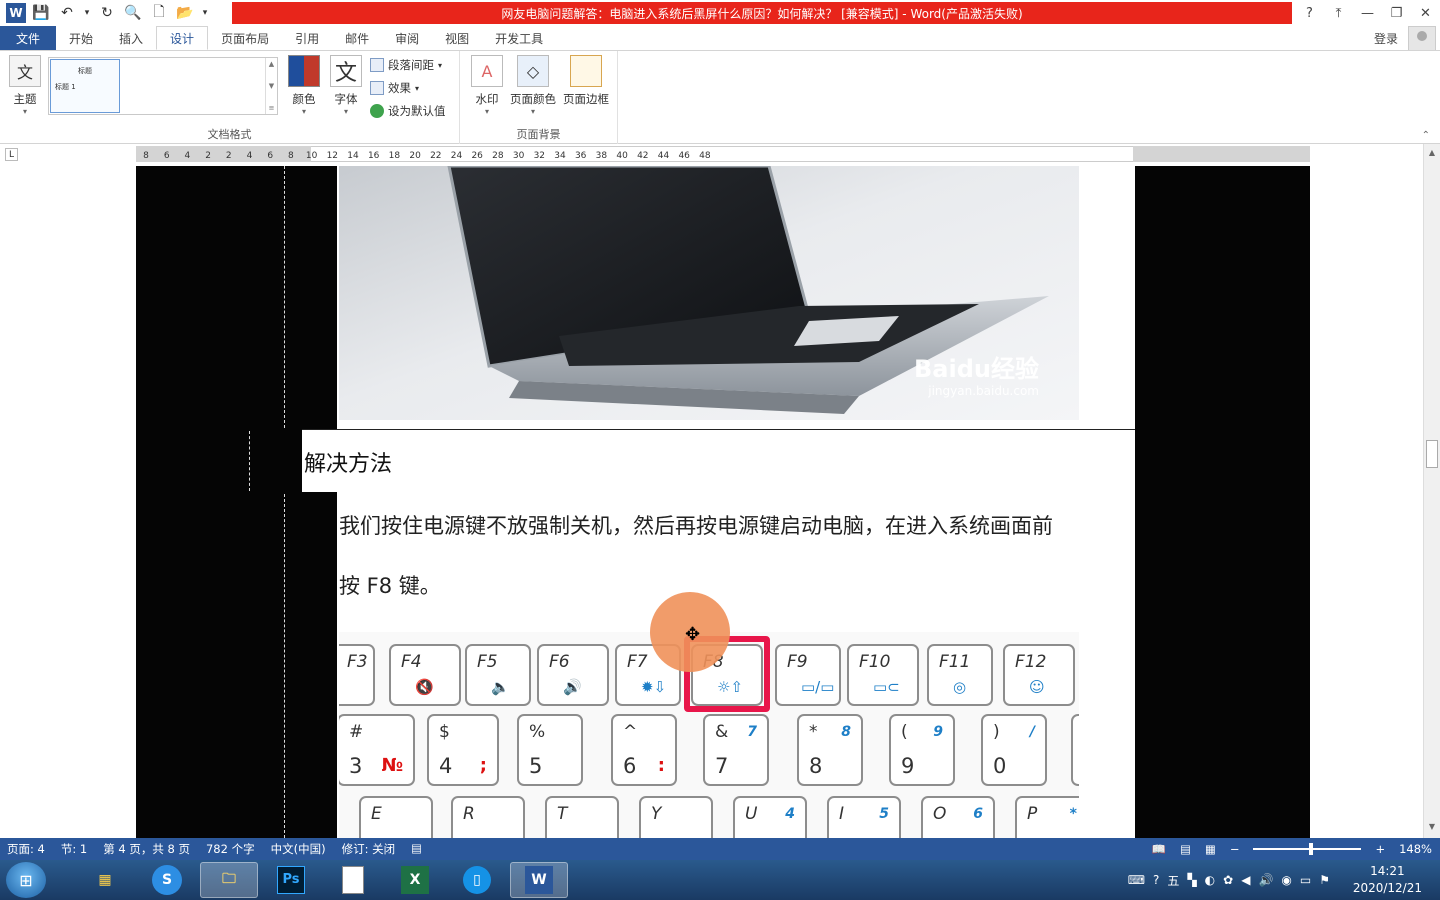 This screenshot has width=1440, height=900. What do you see at coordinates (752, 732) in the screenshot?
I see `key-numpad-label: 7` at bounding box center [752, 732].